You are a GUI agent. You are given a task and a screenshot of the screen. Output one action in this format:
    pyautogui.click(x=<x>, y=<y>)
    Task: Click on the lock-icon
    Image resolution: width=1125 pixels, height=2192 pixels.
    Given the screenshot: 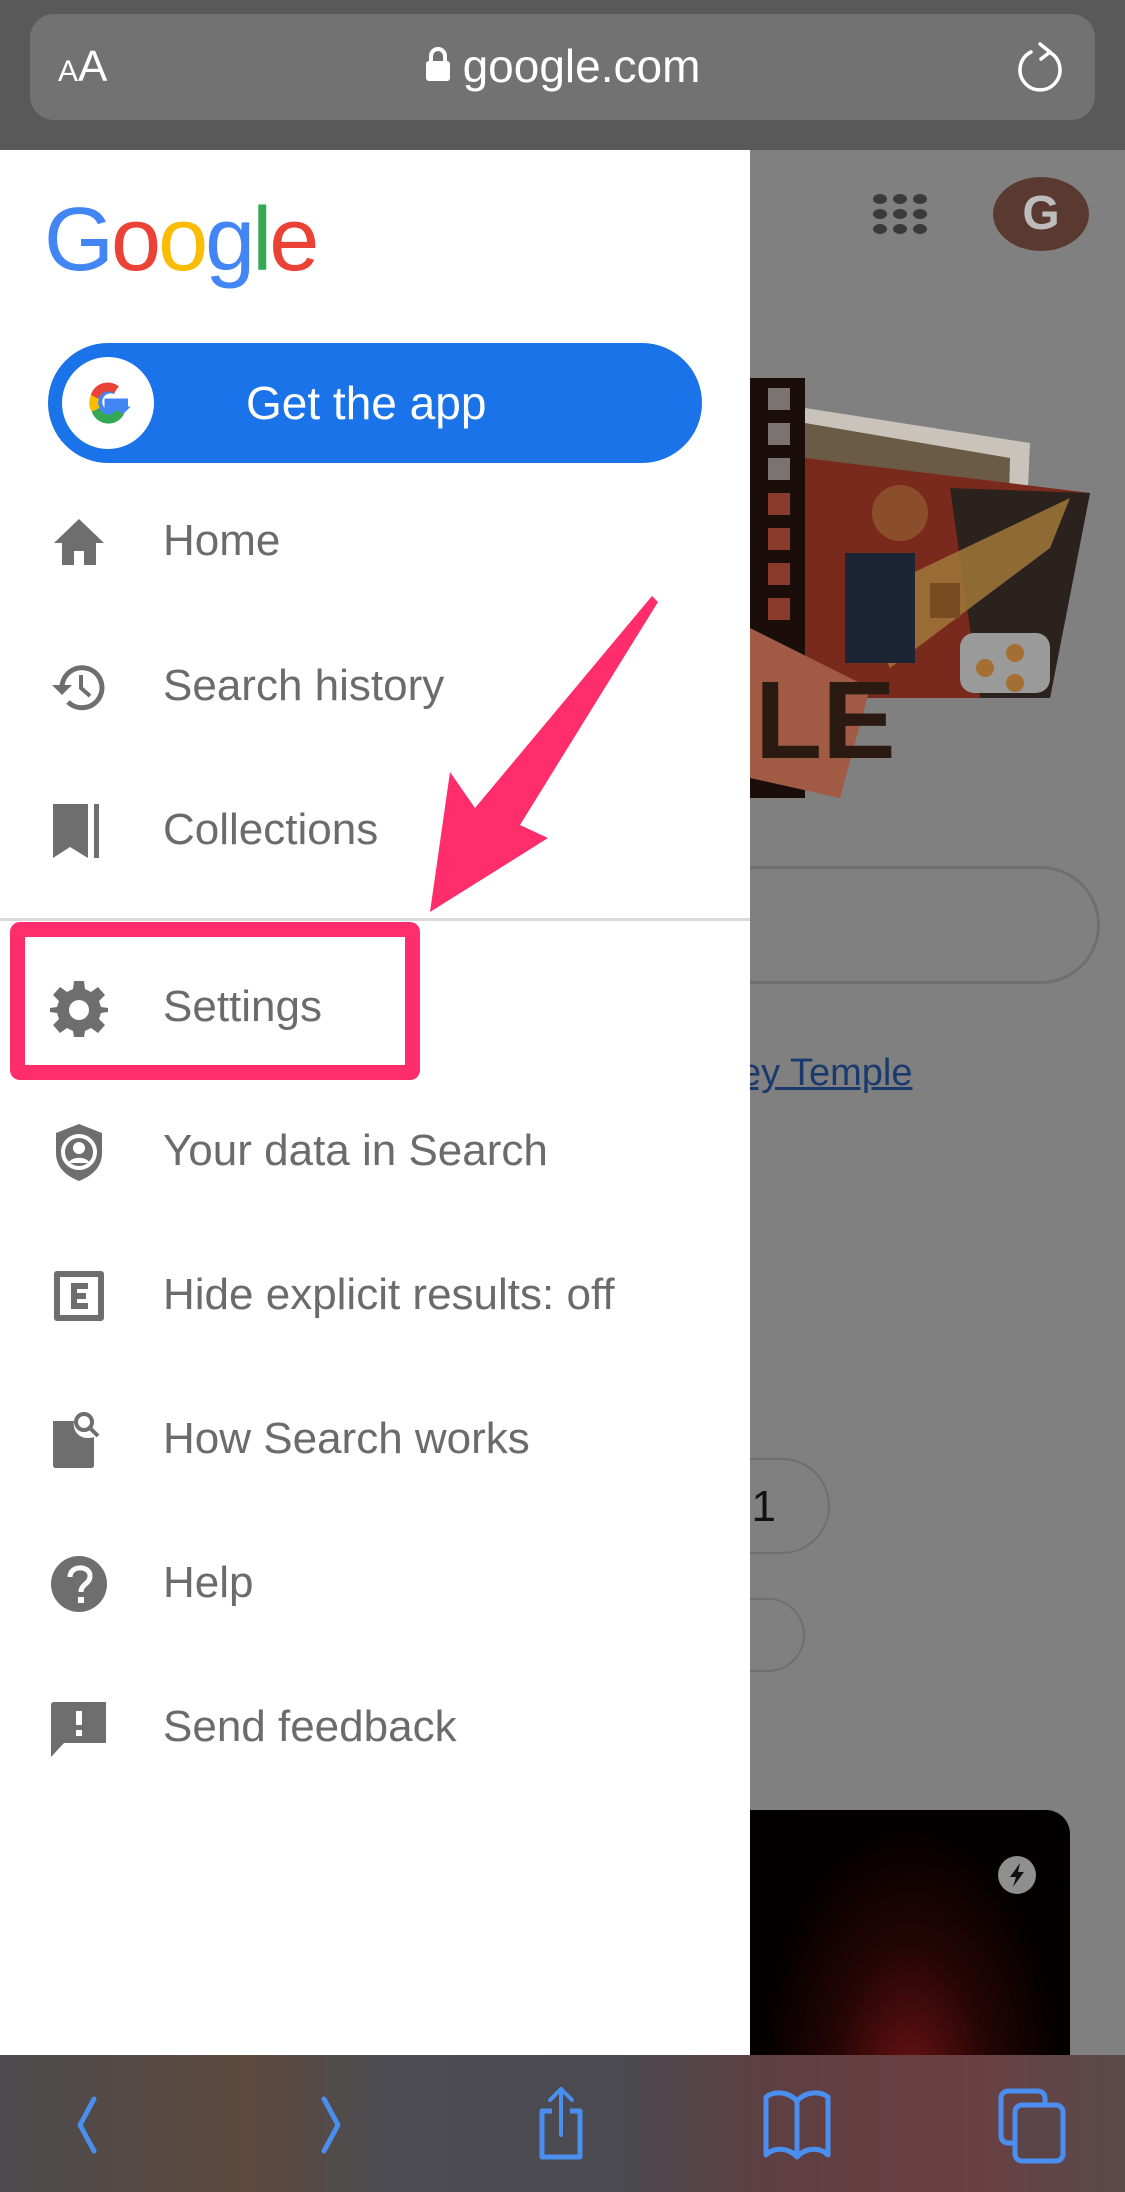 What is the action you would take?
    pyautogui.click(x=438, y=66)
    